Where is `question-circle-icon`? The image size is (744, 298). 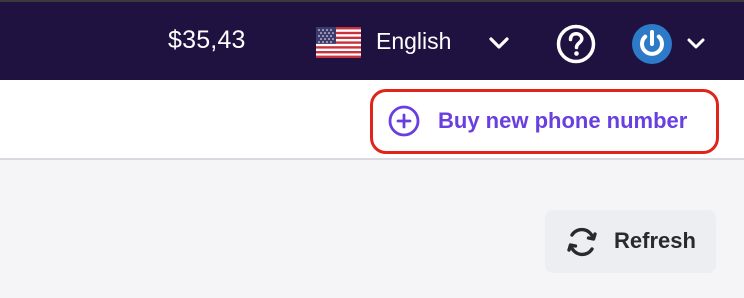
question-circle-icon is located at coordinates (576, 44).